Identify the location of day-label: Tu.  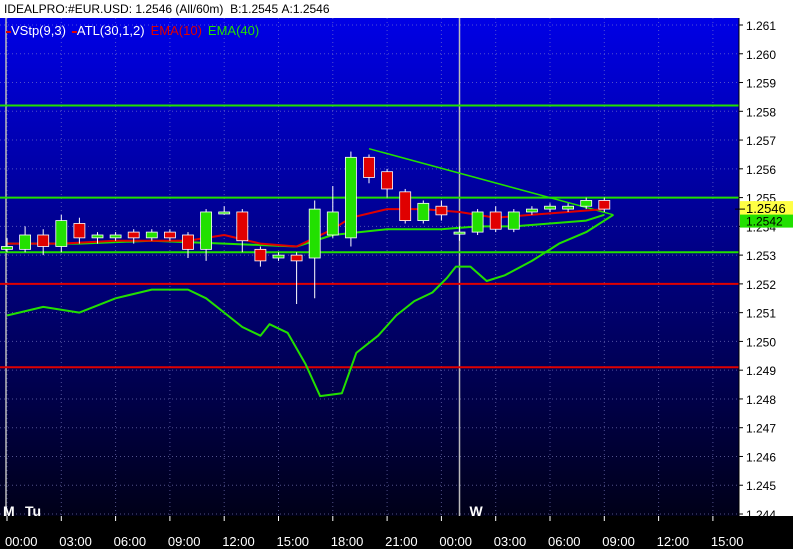
(33, 511).